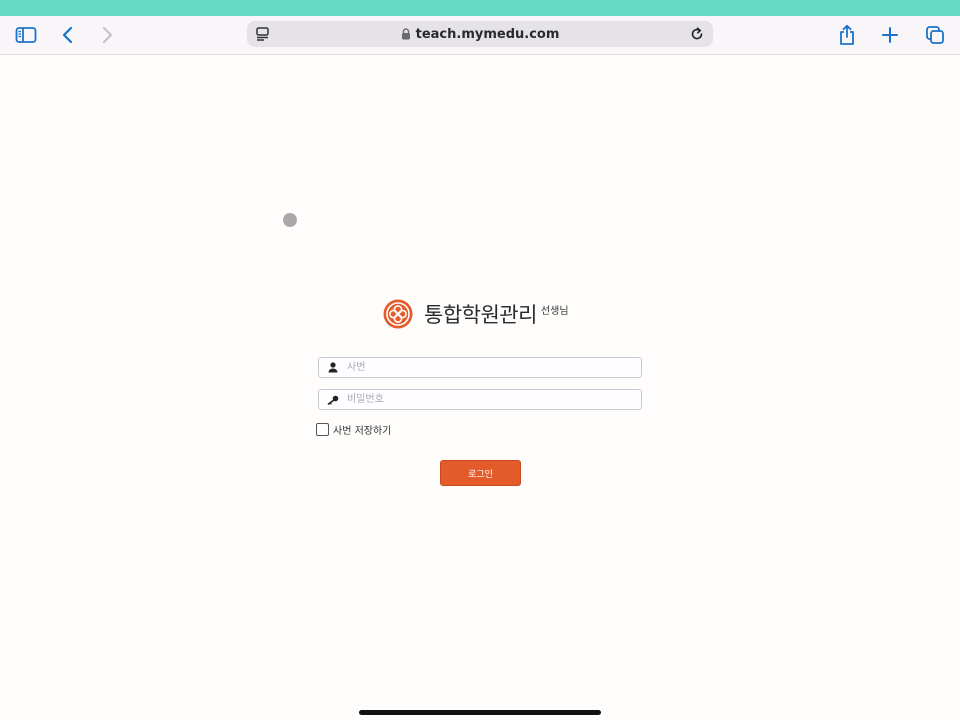  Describe the element at coordinates (494, 367) in the screenshot. I see `employee-id-input` at that location.